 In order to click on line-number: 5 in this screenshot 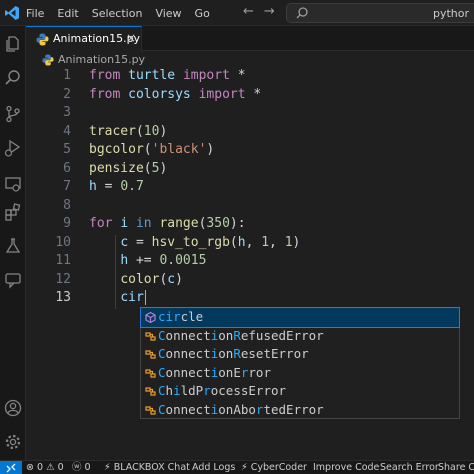, I will do `click(67, 149)`.